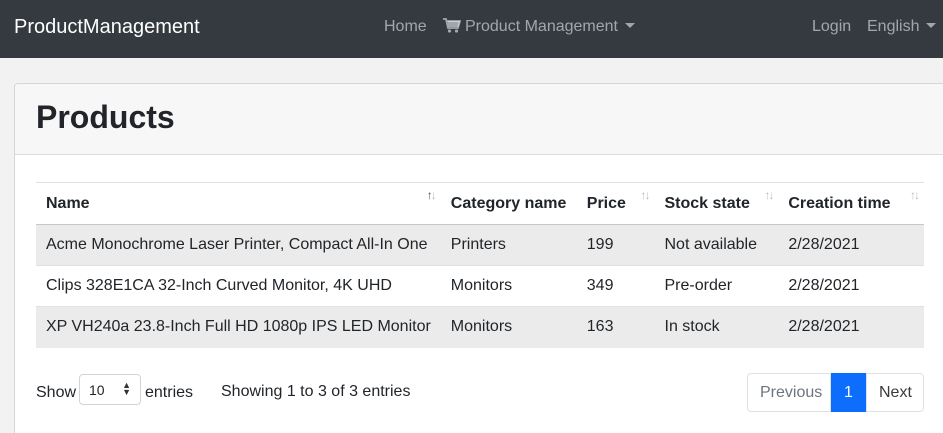 This screenshot has height=433, width=943. I want to click on cell-stock-state: In stock, so click(716, 327).